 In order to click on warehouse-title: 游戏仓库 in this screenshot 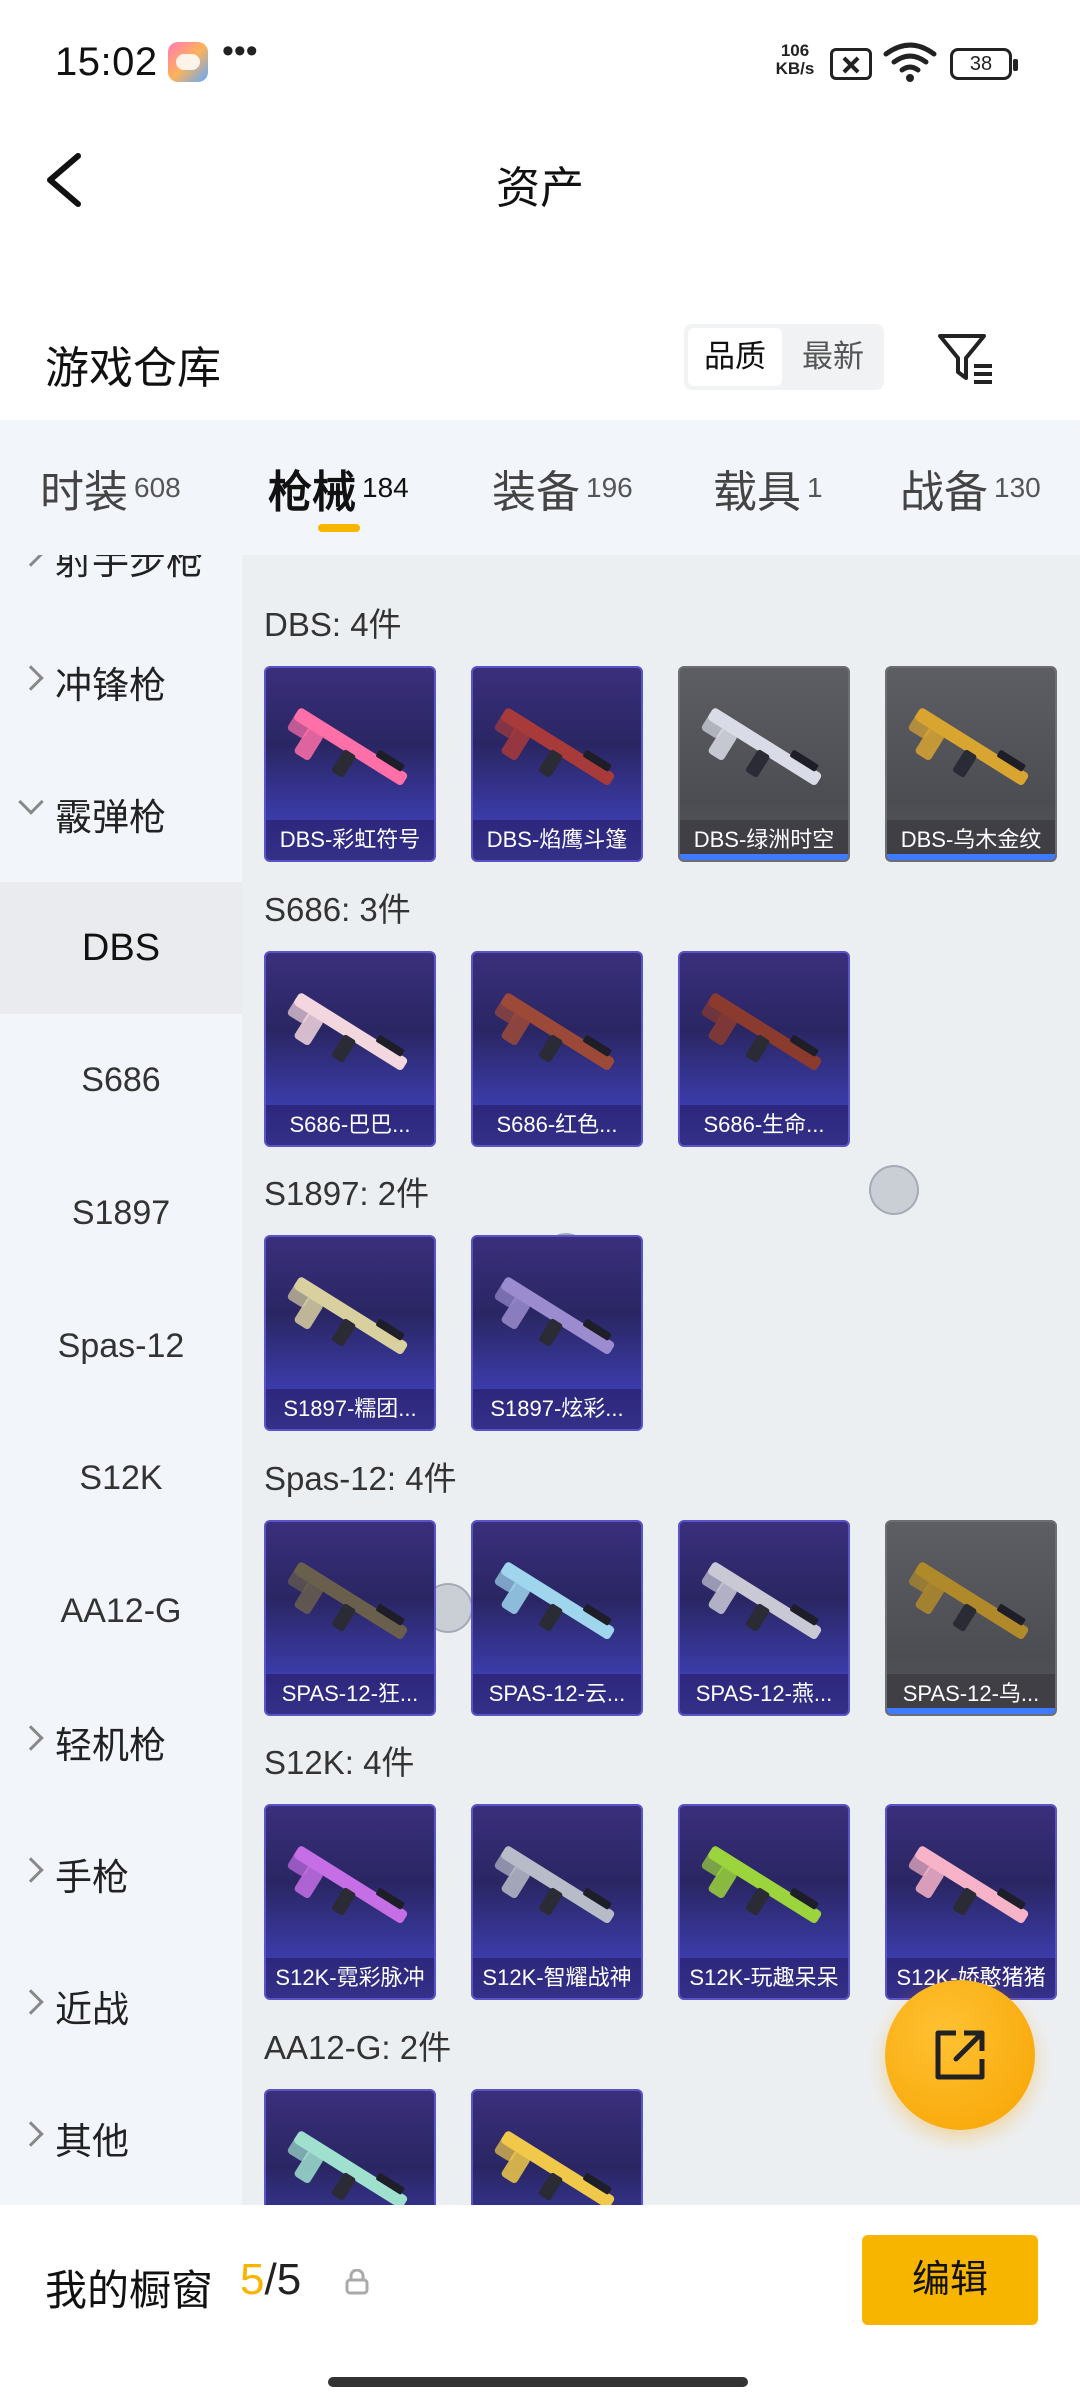, I will do `click(133, 368)`.